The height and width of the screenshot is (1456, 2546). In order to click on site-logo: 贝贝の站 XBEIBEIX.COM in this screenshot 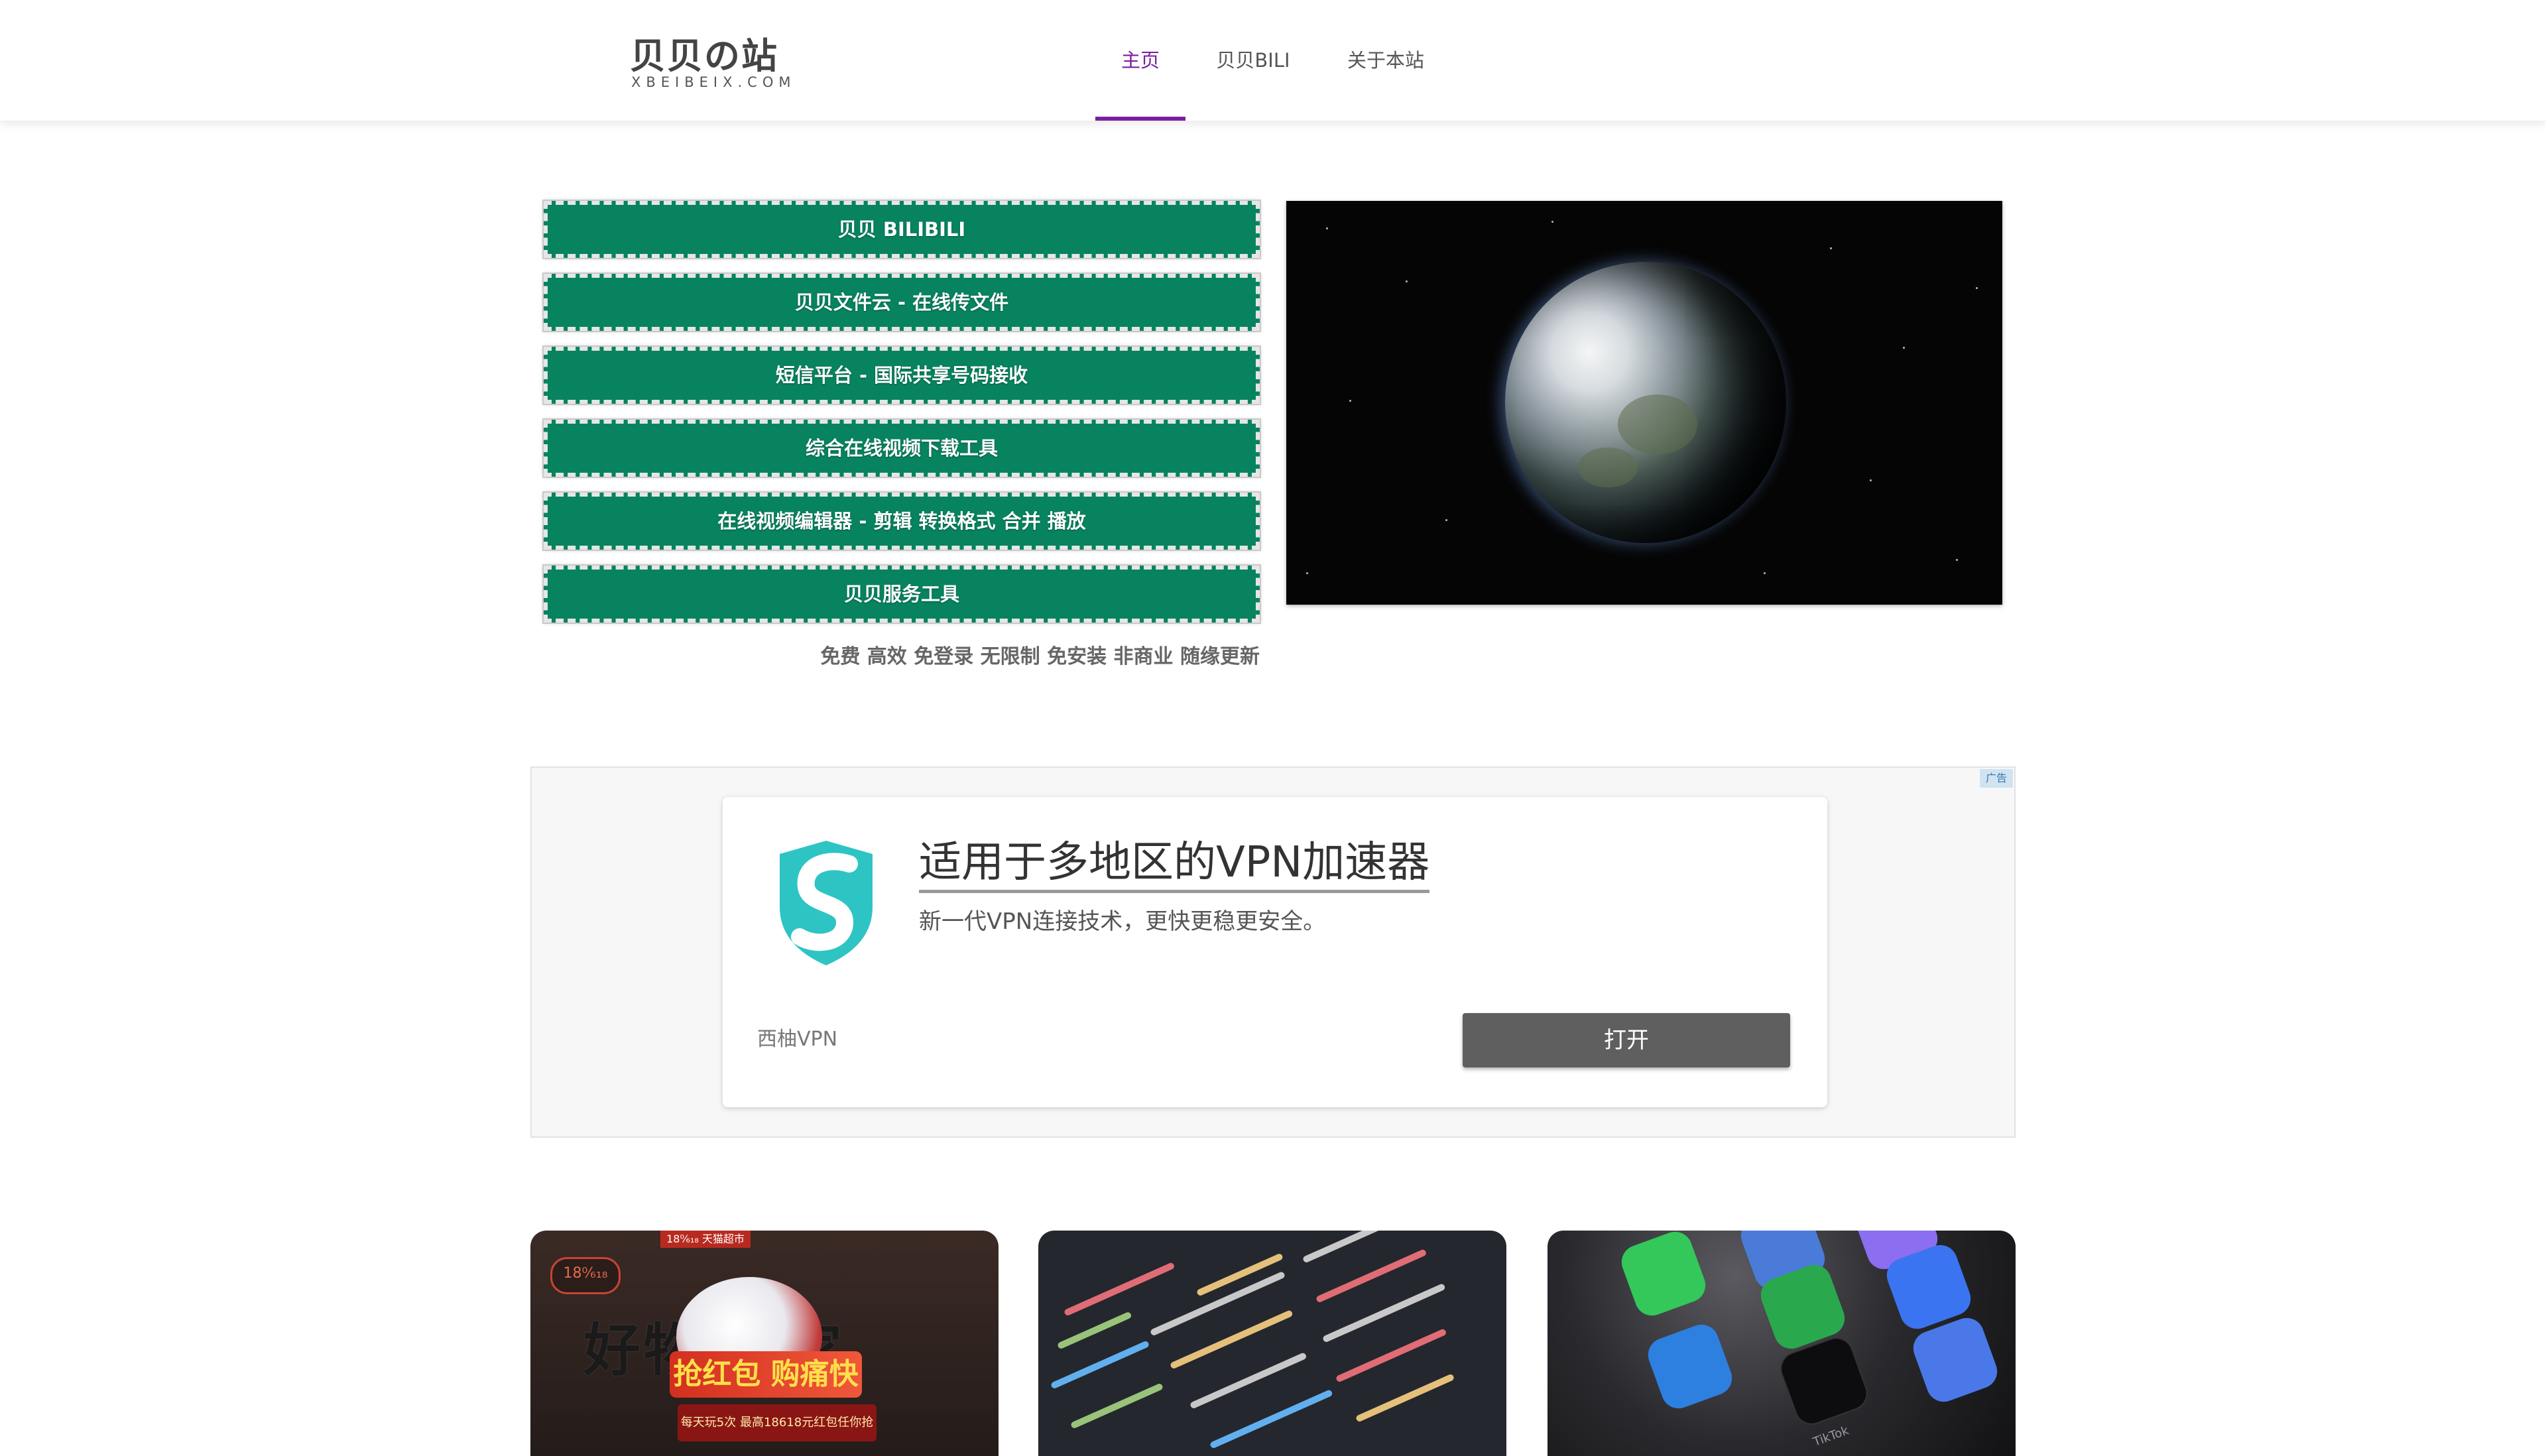, I will do `click(710, 63)`.